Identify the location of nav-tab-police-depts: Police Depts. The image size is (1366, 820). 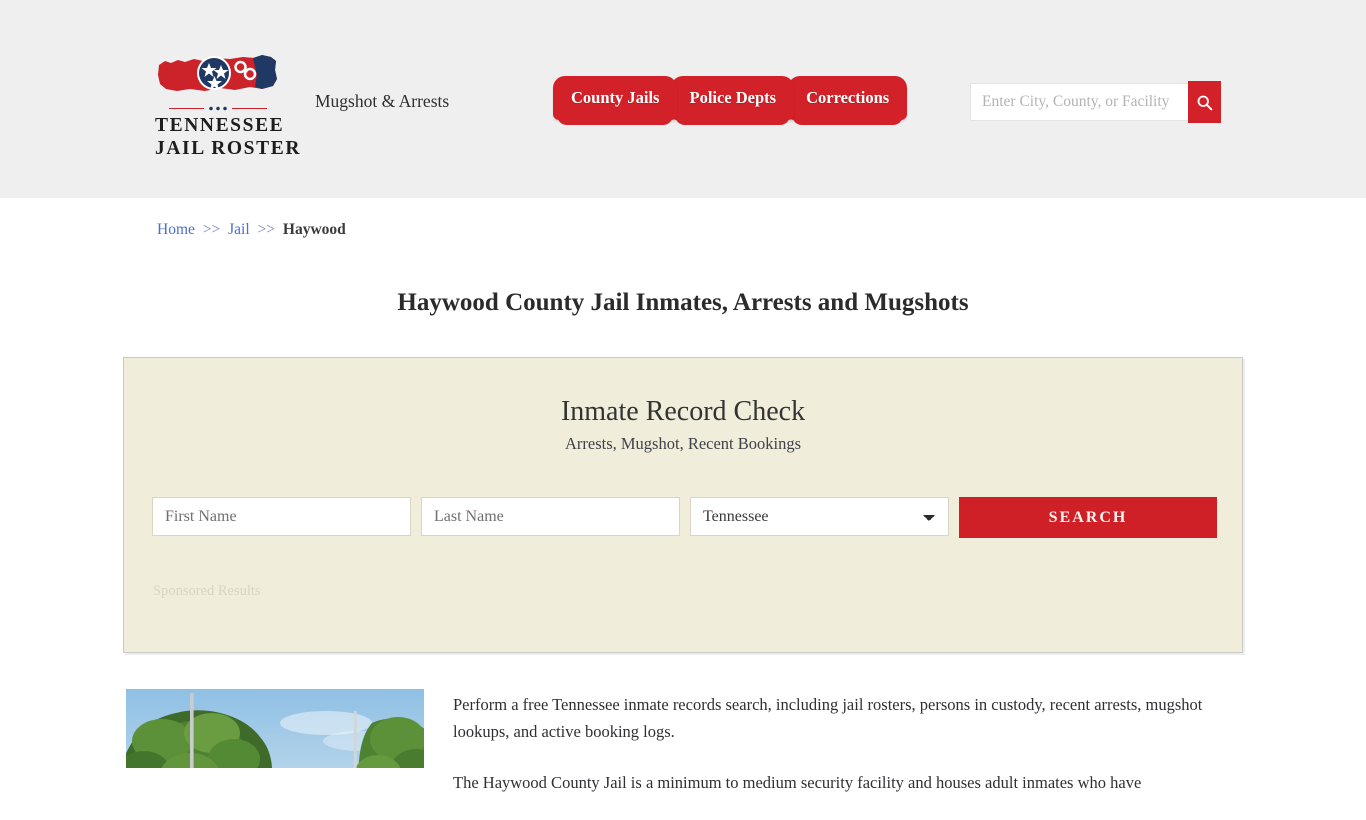
(733, 100).